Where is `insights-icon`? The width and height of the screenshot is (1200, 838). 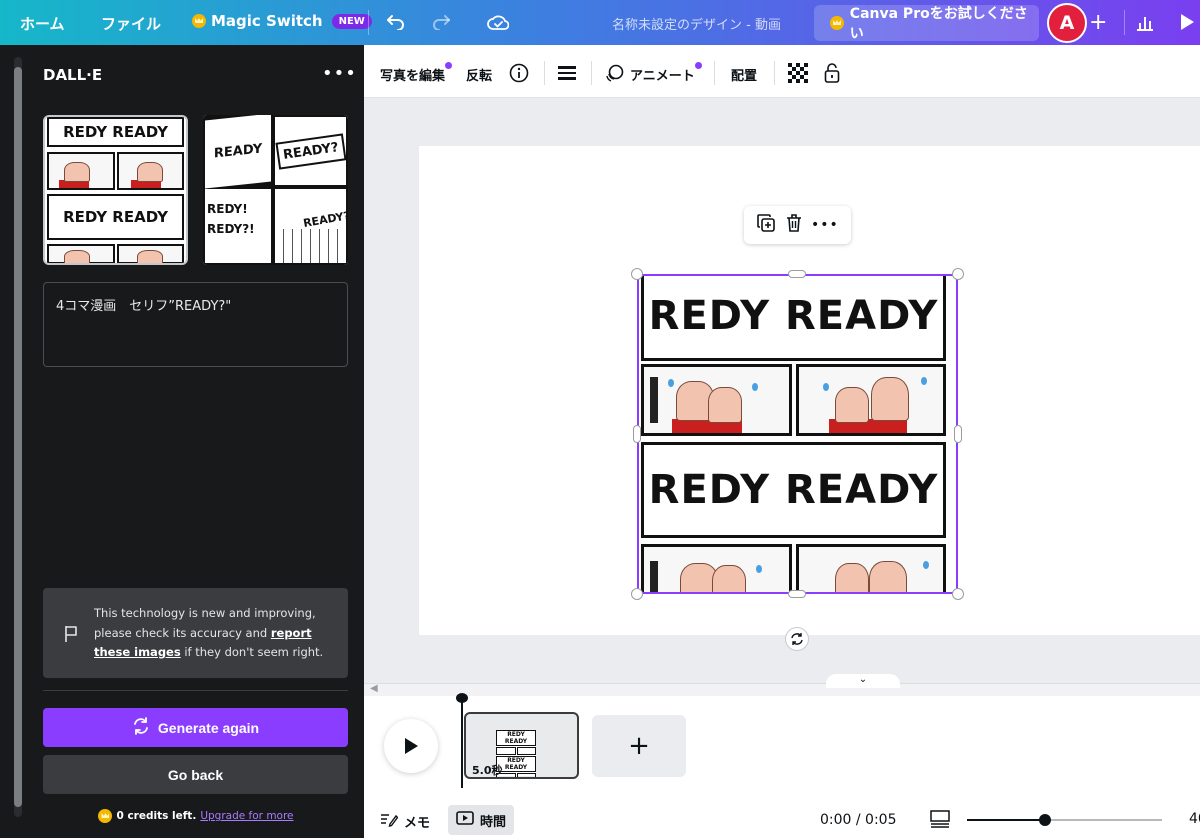 insights-icon is located at coordinates (1145, 22).